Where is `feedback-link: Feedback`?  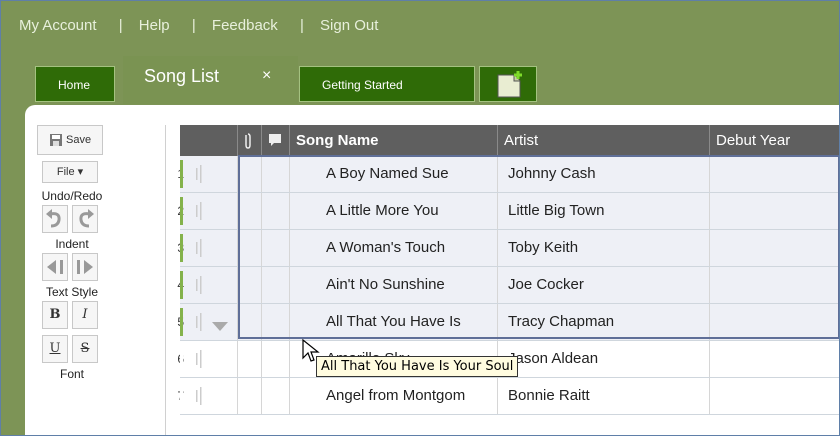
feedback-link: Feedback is located at coordinates (245, 25).